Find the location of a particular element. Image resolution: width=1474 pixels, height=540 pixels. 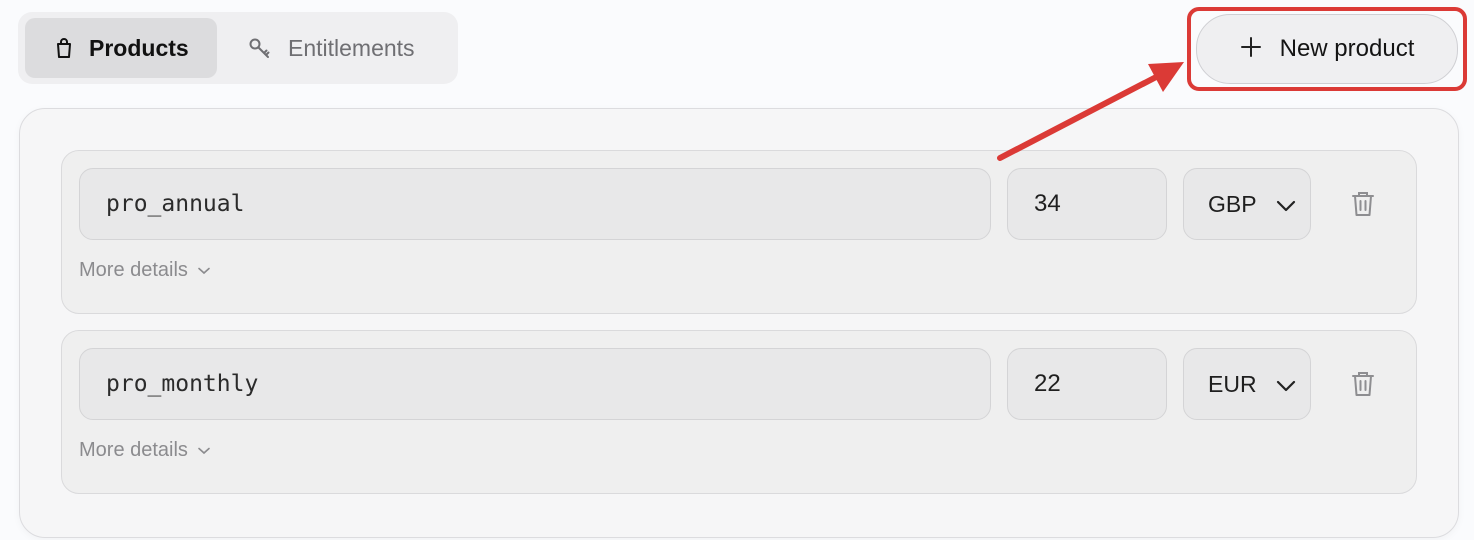

key-icon is located at coordinates (260, 48).